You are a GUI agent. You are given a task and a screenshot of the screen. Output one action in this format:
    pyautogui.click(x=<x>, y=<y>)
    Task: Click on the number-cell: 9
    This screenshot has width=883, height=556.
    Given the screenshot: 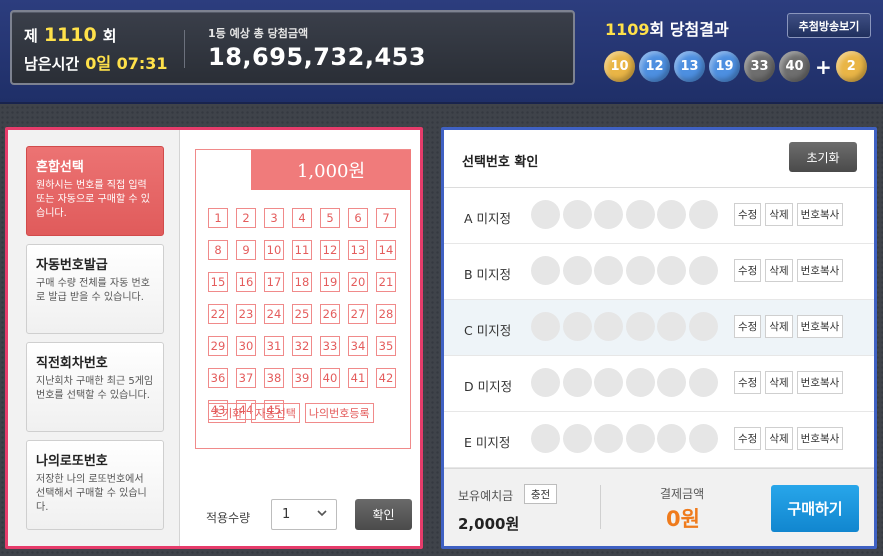 What is the action you would take?
    pyautogui.click(x=246, y=250)
    